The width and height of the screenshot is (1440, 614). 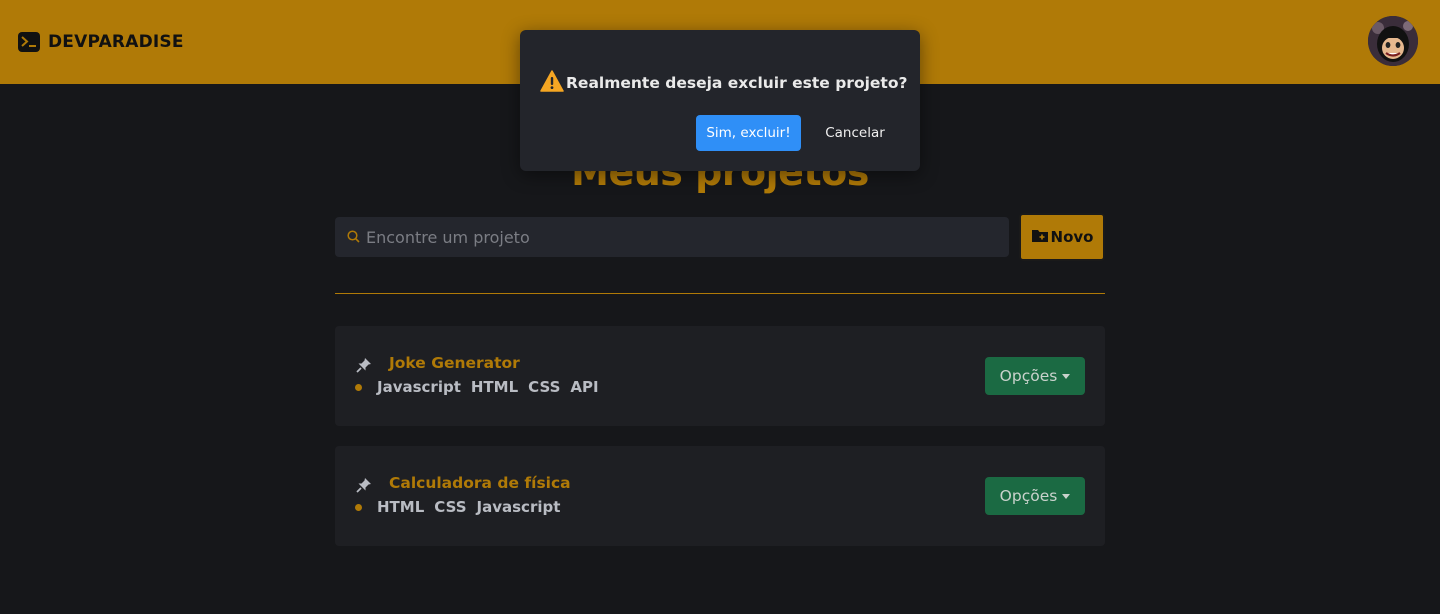 I want to click on search-input, so click(x=666, y=237).